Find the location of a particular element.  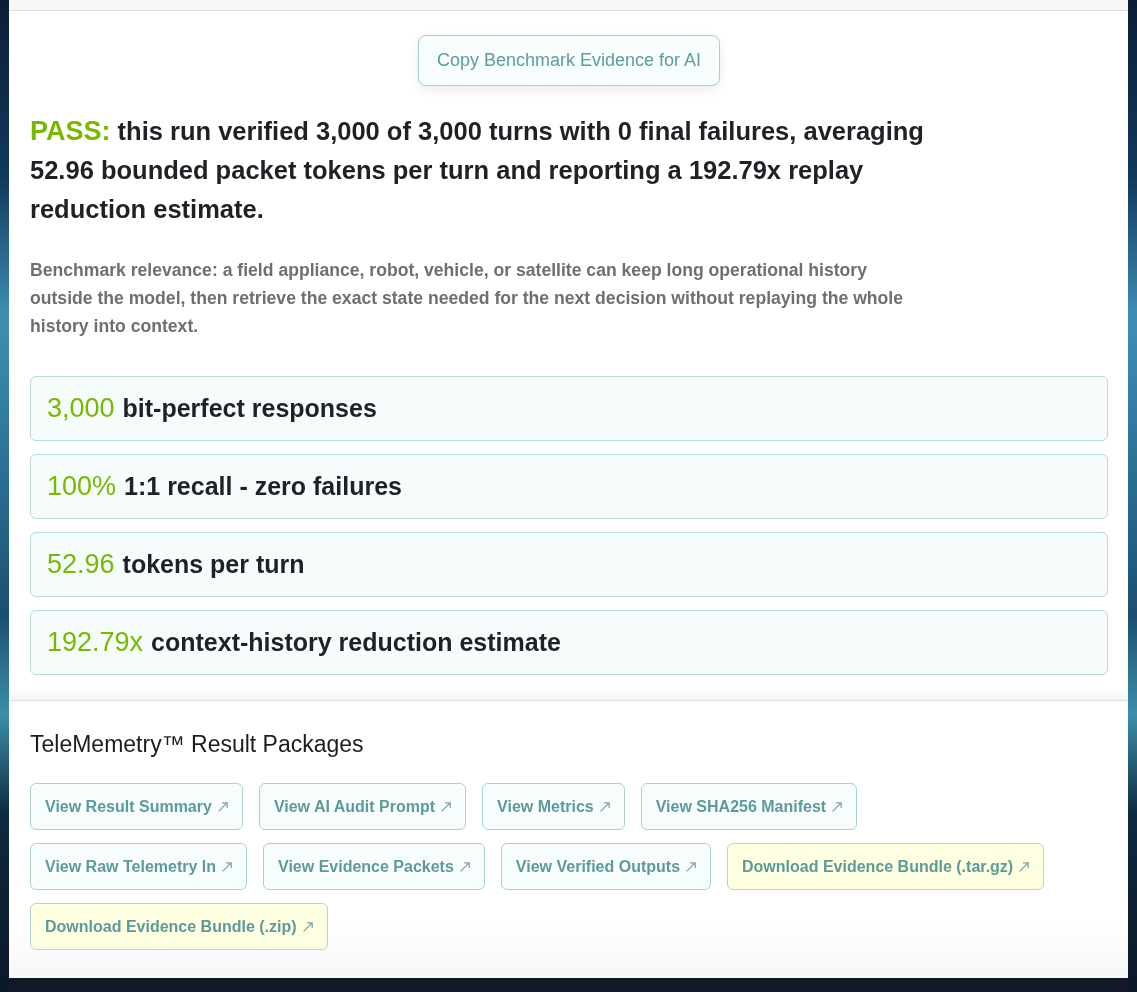

metric-label: 1:1 recall - zero failures is located at coordinates (263, 486).